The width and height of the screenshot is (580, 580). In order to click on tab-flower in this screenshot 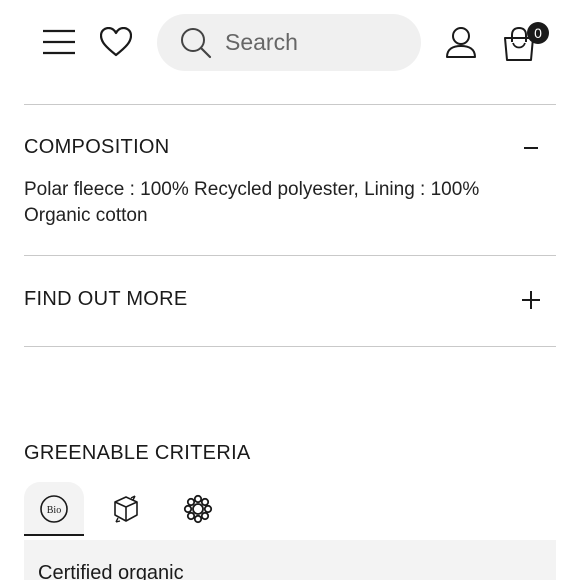, I will do `click(198, 509)`.